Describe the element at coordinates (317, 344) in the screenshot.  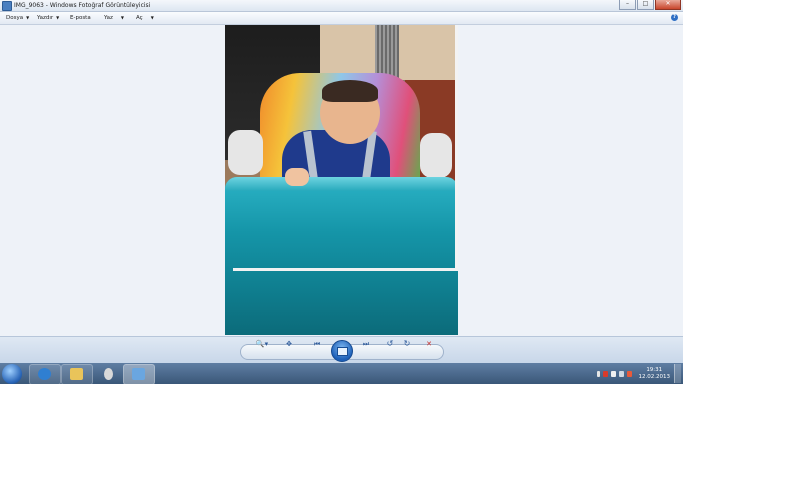
I see `previous-icon: ⏮` at that location.